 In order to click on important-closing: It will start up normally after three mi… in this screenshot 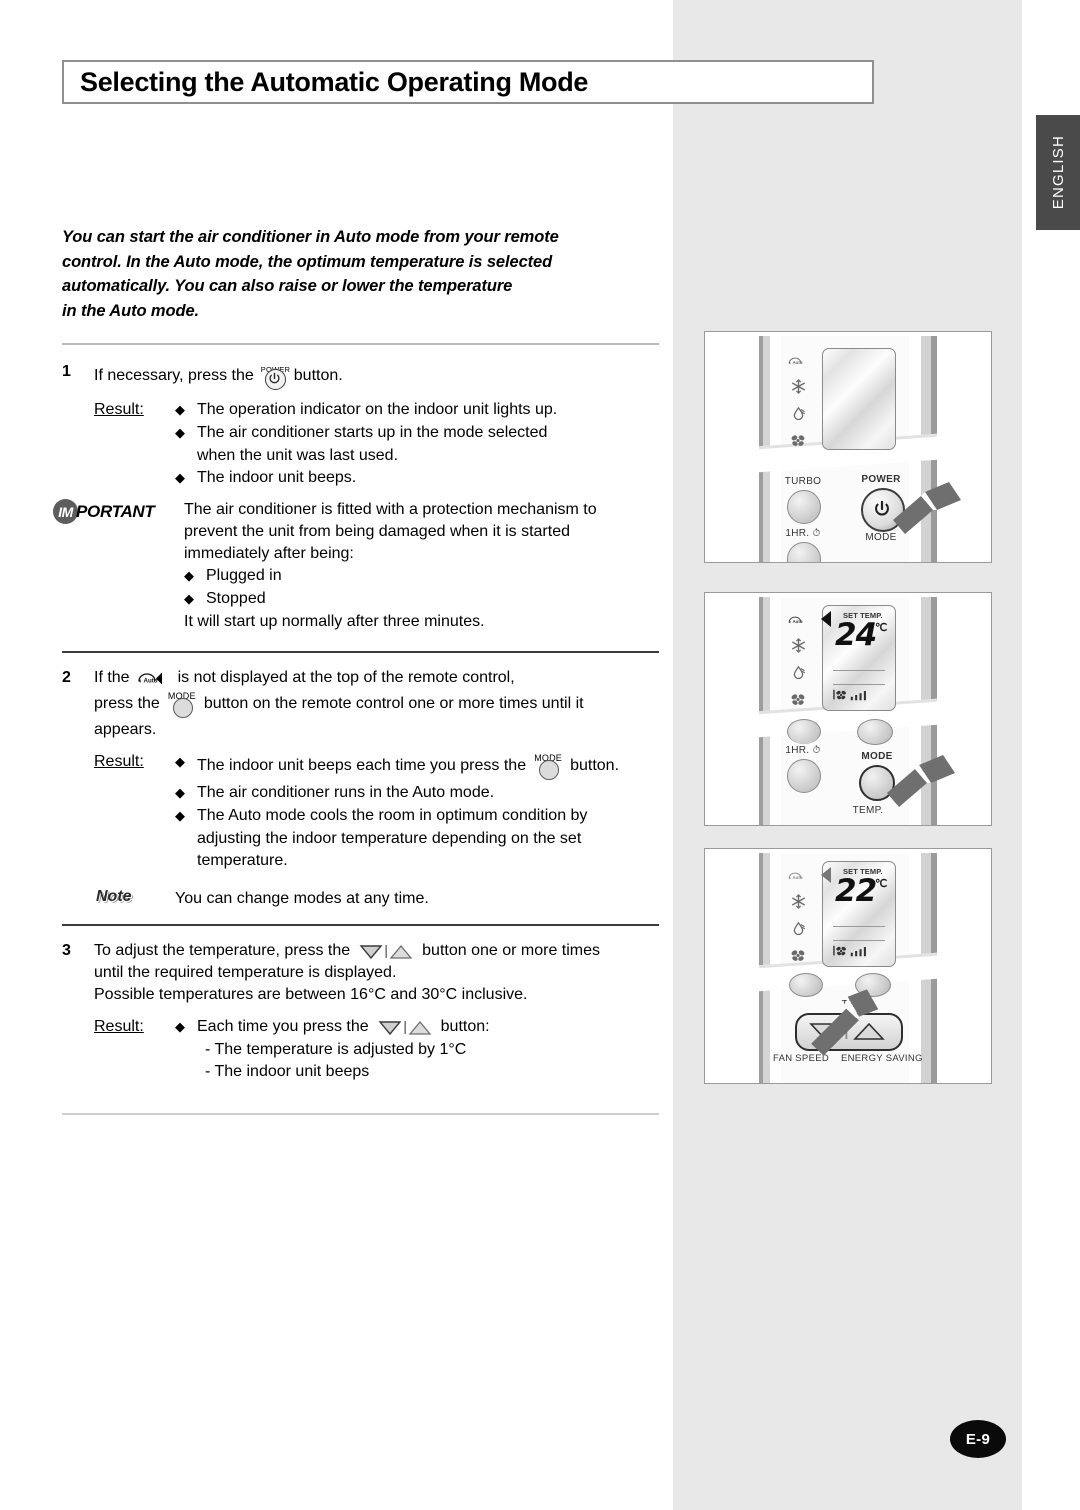, I will do `click(334, 621)`.